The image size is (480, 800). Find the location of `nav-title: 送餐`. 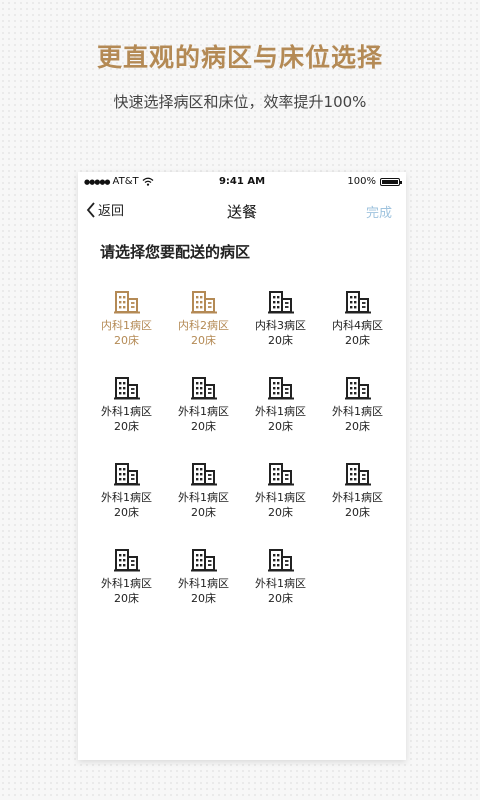

nav-title: 送餐 is located at coordinates (241, 212).